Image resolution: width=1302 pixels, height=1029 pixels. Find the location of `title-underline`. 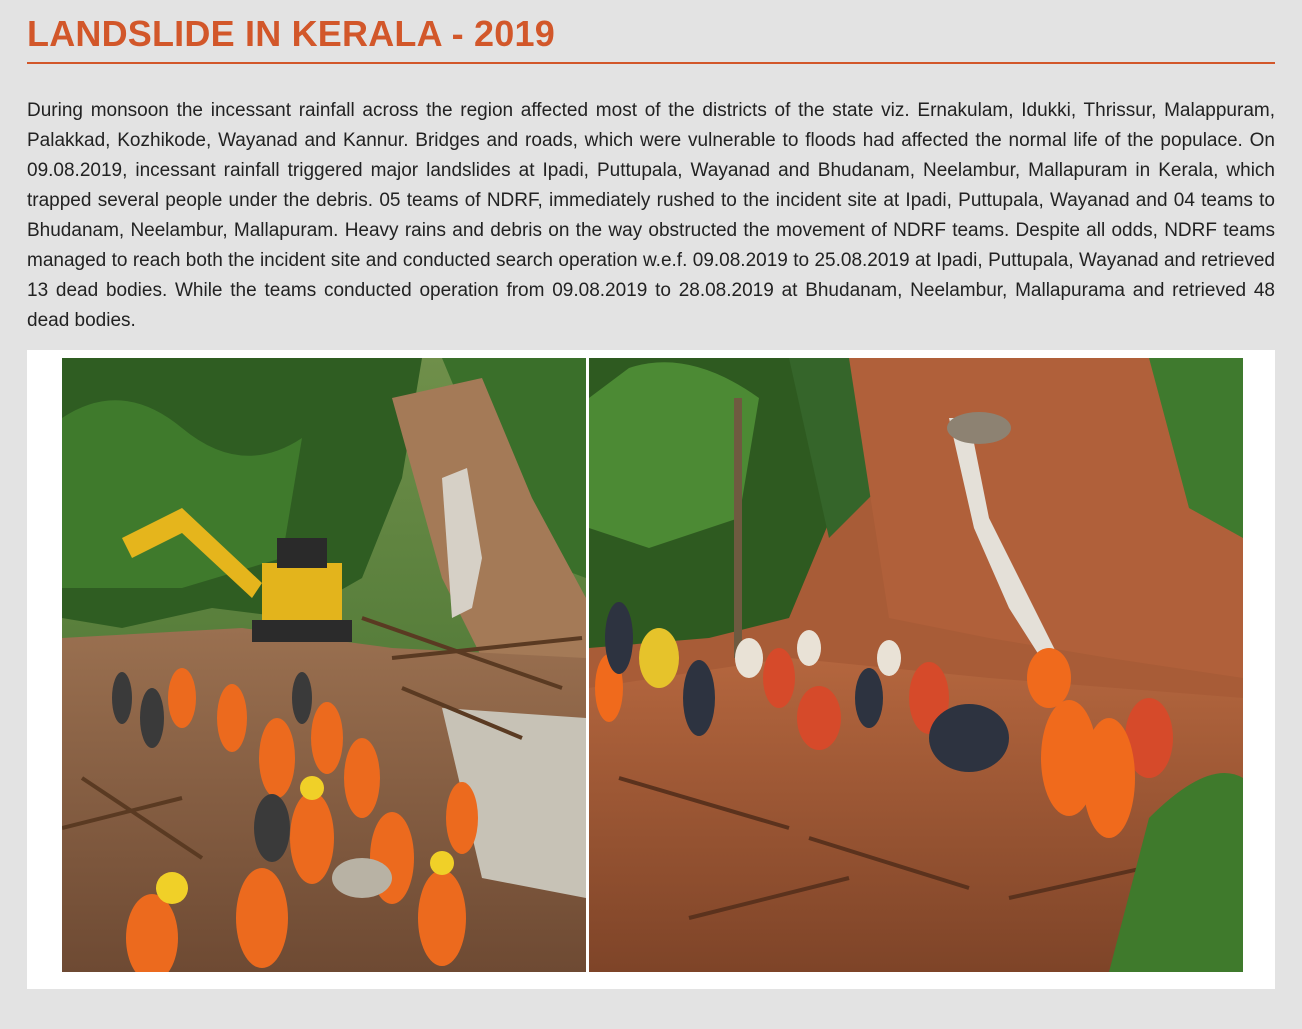

title-underline is located at coordinates (651, 63).